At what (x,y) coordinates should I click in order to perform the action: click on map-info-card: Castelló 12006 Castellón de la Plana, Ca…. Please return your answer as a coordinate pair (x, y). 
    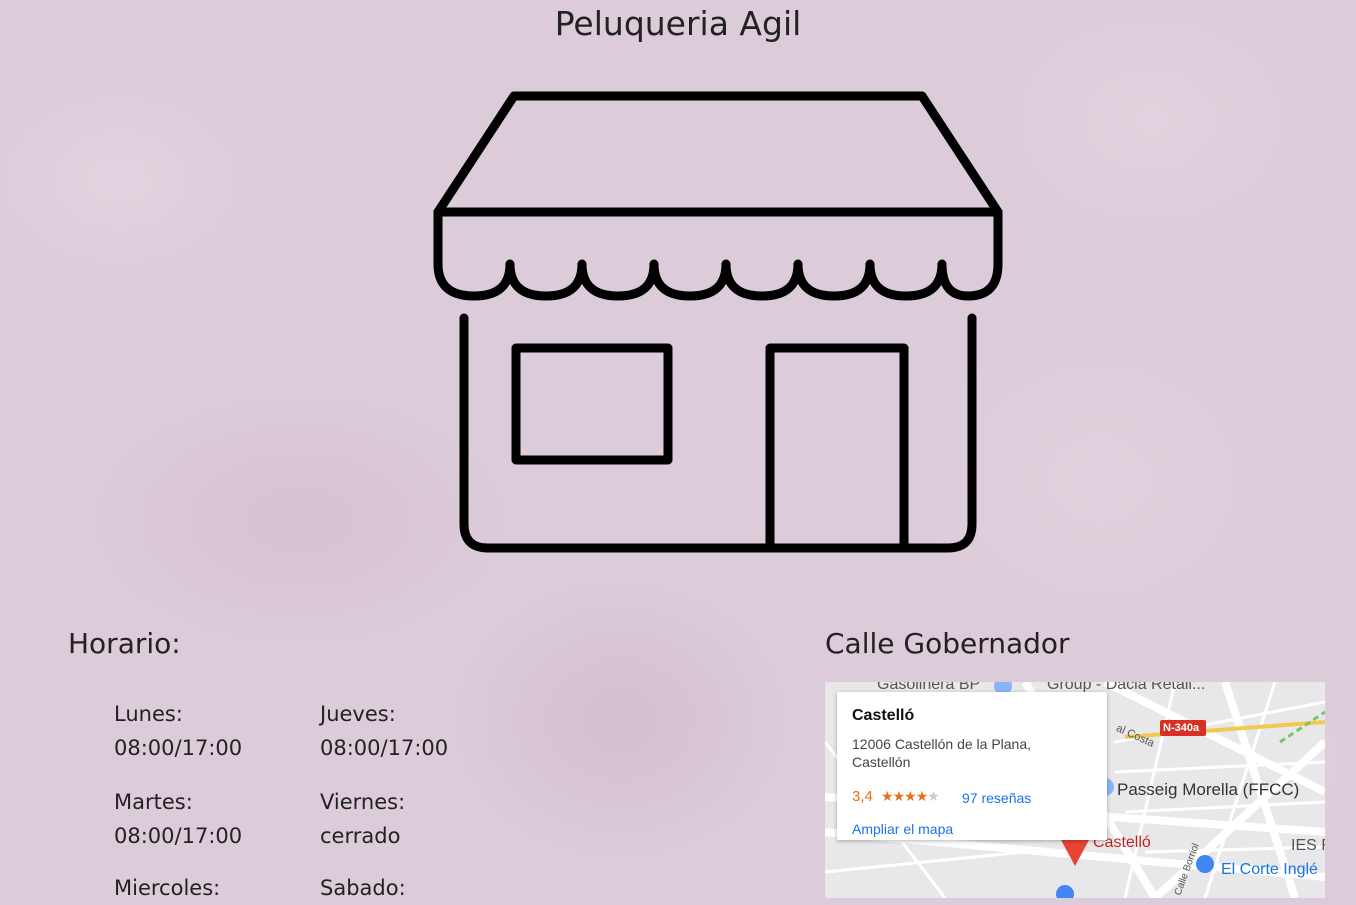
    Looking at the image, I should click on (972, 766).